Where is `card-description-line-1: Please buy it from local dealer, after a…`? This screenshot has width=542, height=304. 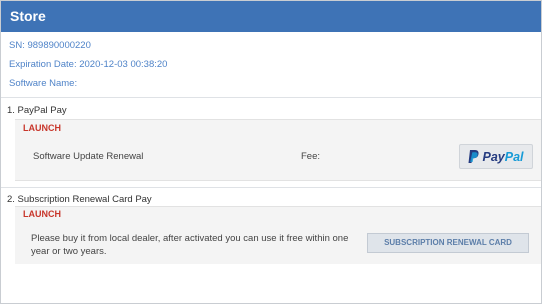 card-description-line-1: Please buy it from local dealer, after a… is located at coordinates (190, 238).